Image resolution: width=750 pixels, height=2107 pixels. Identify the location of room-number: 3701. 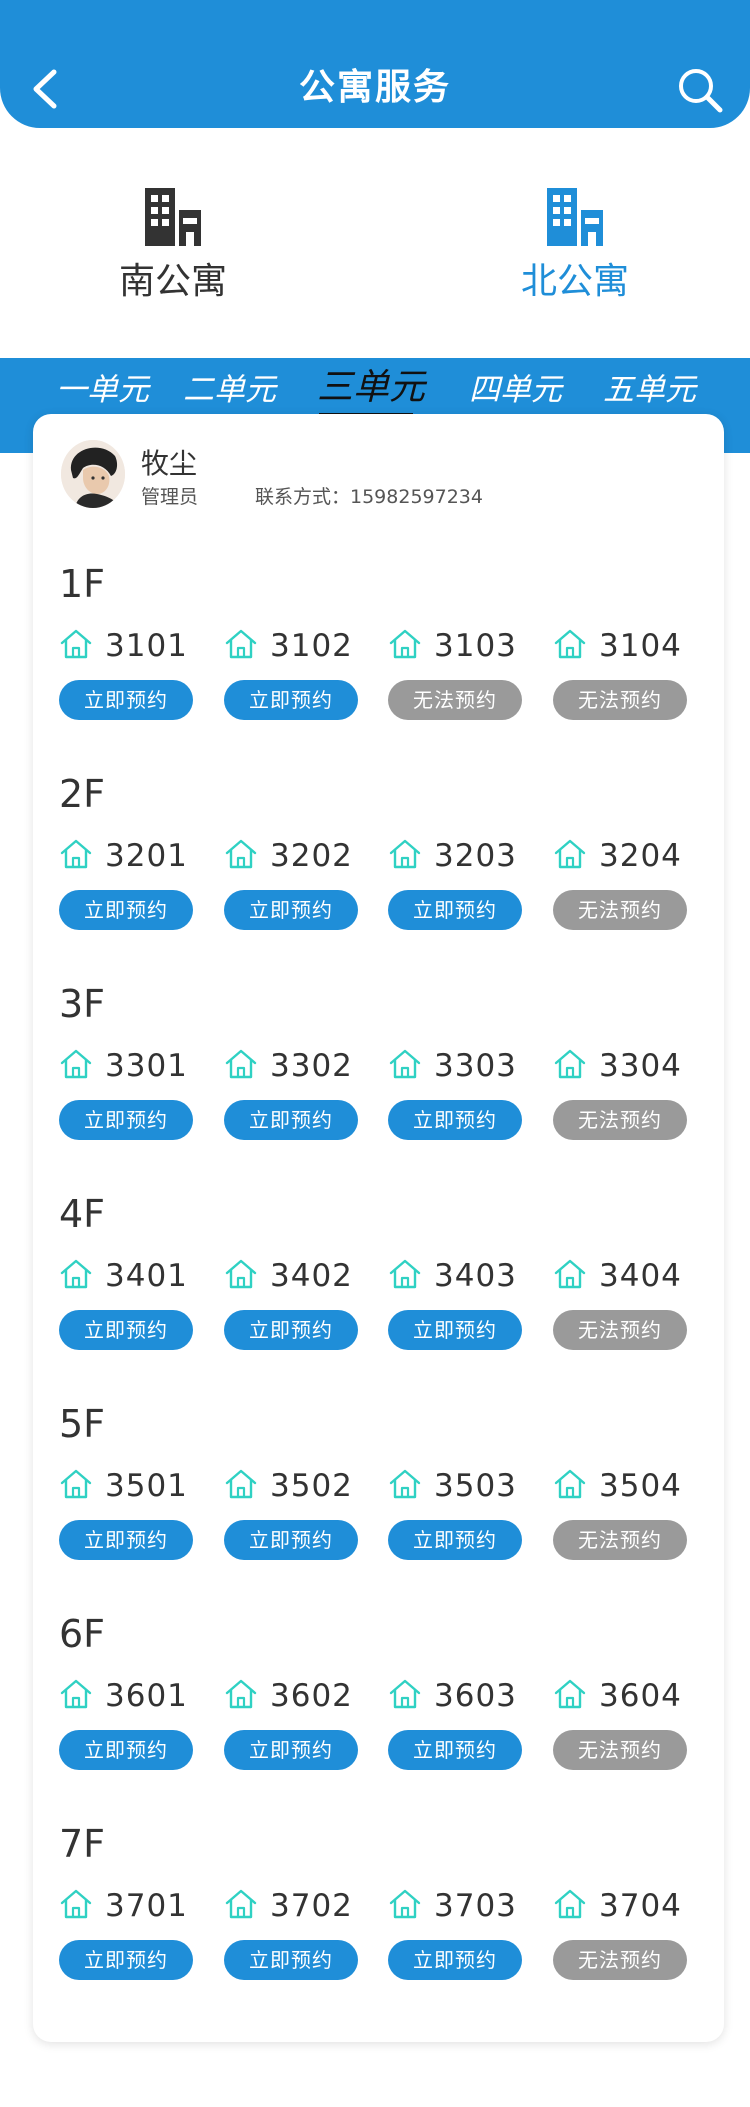
(146, 1906).